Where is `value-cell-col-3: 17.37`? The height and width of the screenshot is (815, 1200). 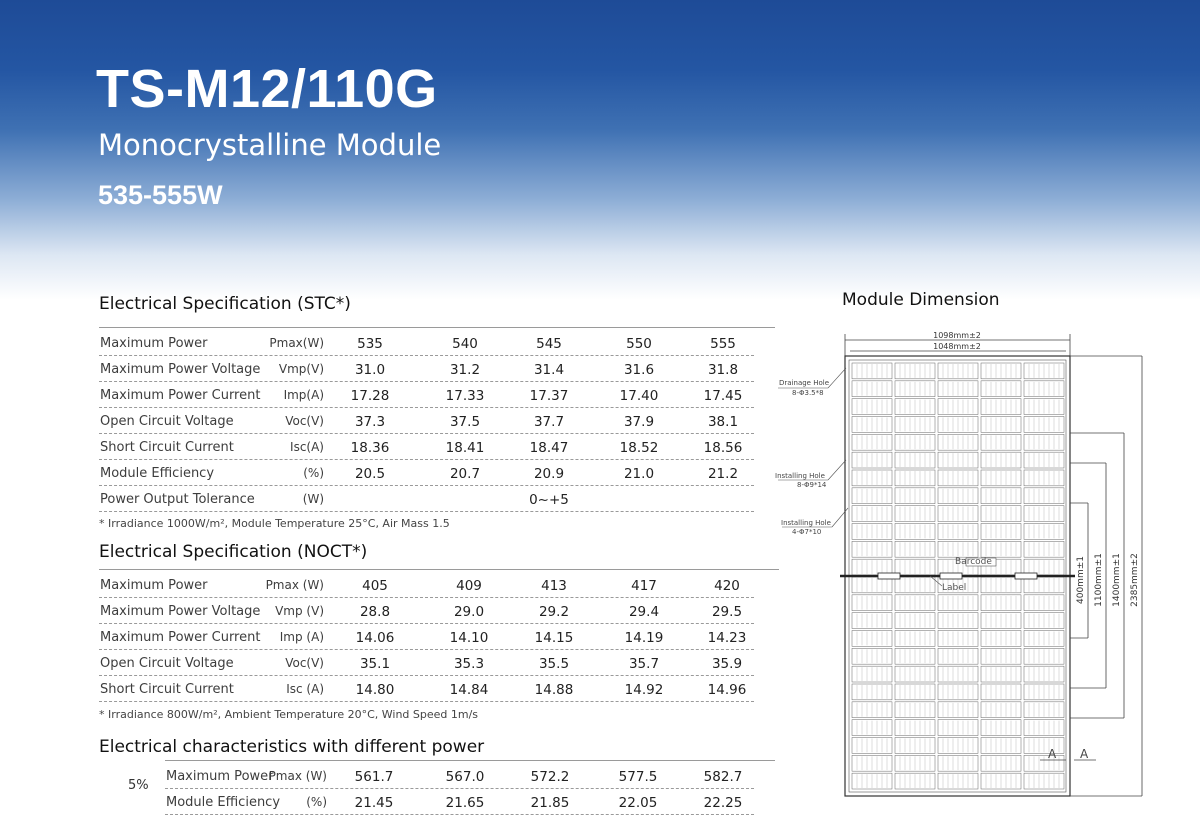
value-cell-col-3: 17.37 is located at coordinates (549, 396).